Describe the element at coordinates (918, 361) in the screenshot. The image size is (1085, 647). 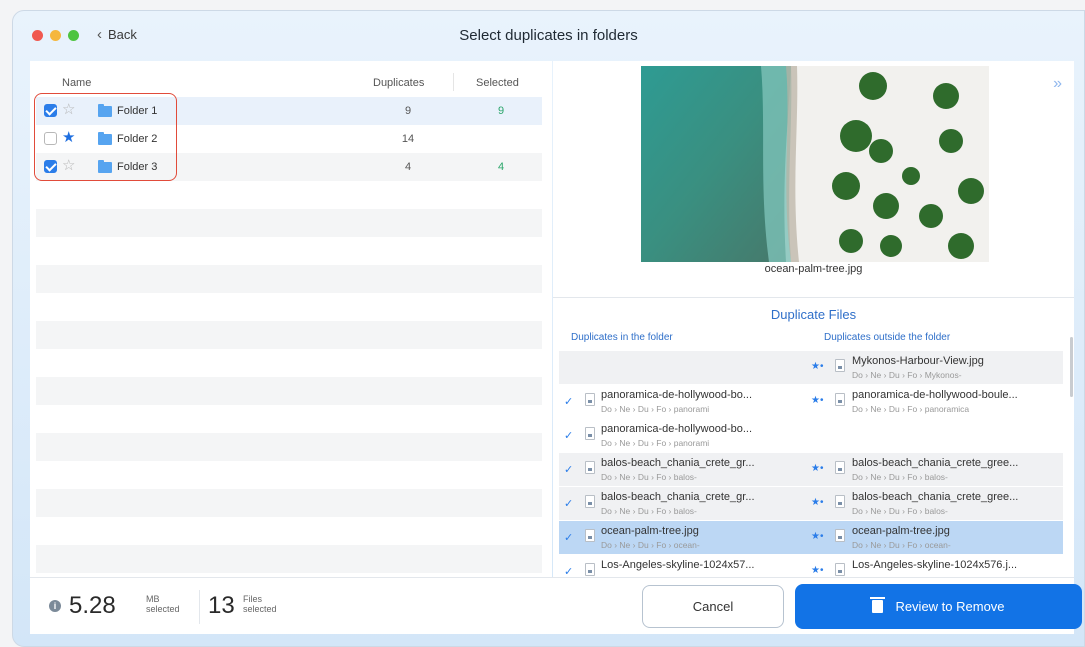
I see `file-name: Mykonos-Harbour-View.jpg` at that location.